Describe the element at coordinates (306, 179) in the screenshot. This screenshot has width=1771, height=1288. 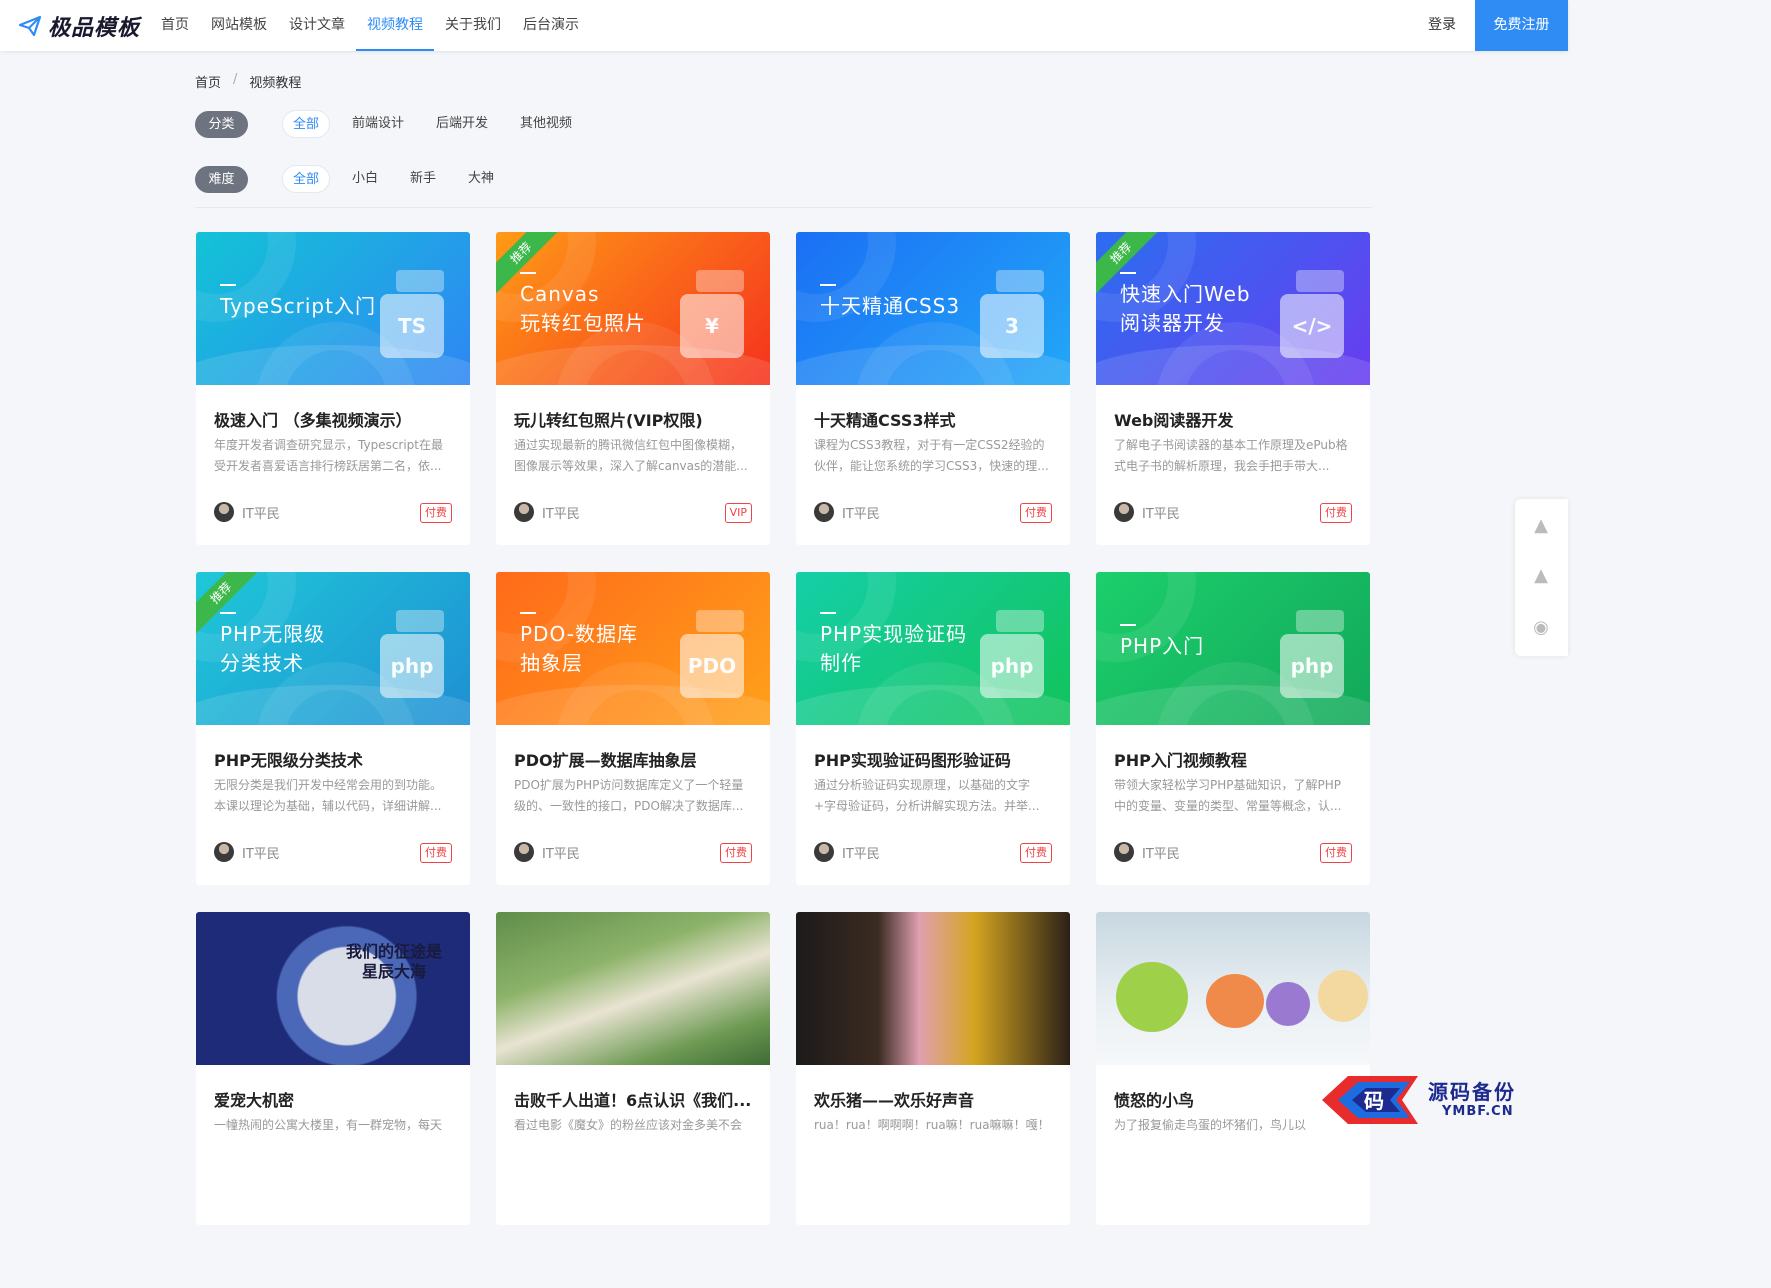
I see `difficulty-option-all: 全部` at that location.